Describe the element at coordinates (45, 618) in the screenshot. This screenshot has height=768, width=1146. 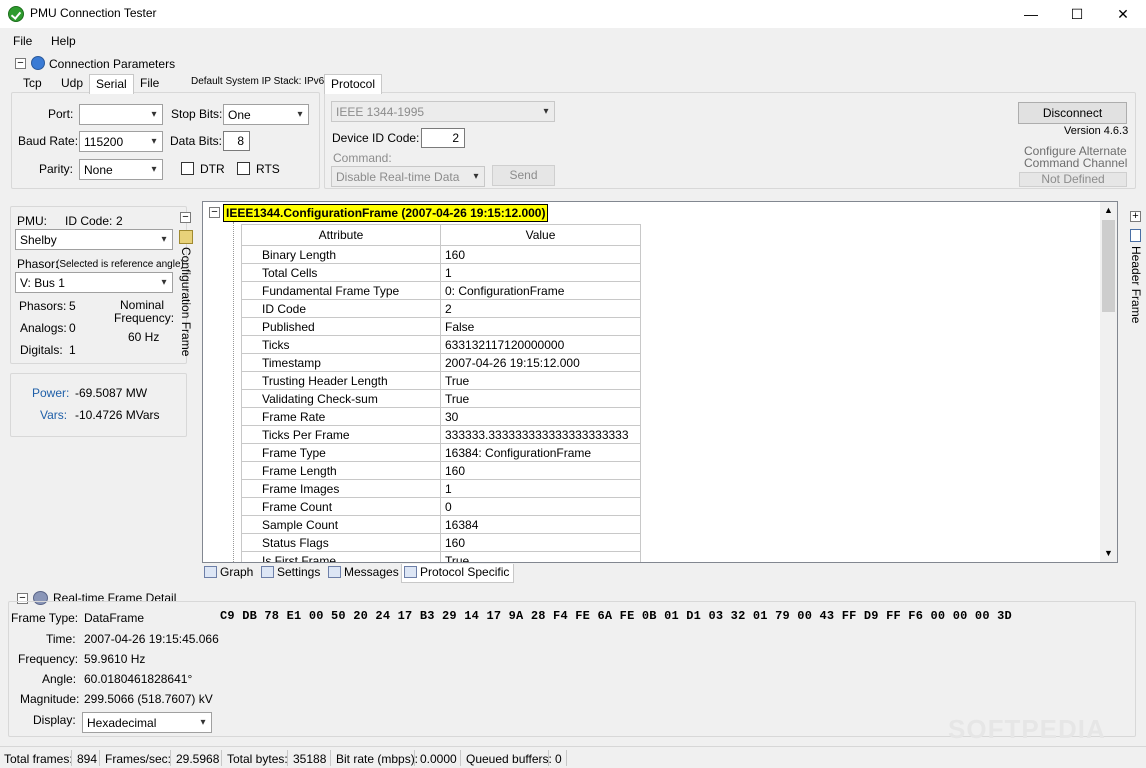
I see `frame-type-label: Frame Type:` at that location.